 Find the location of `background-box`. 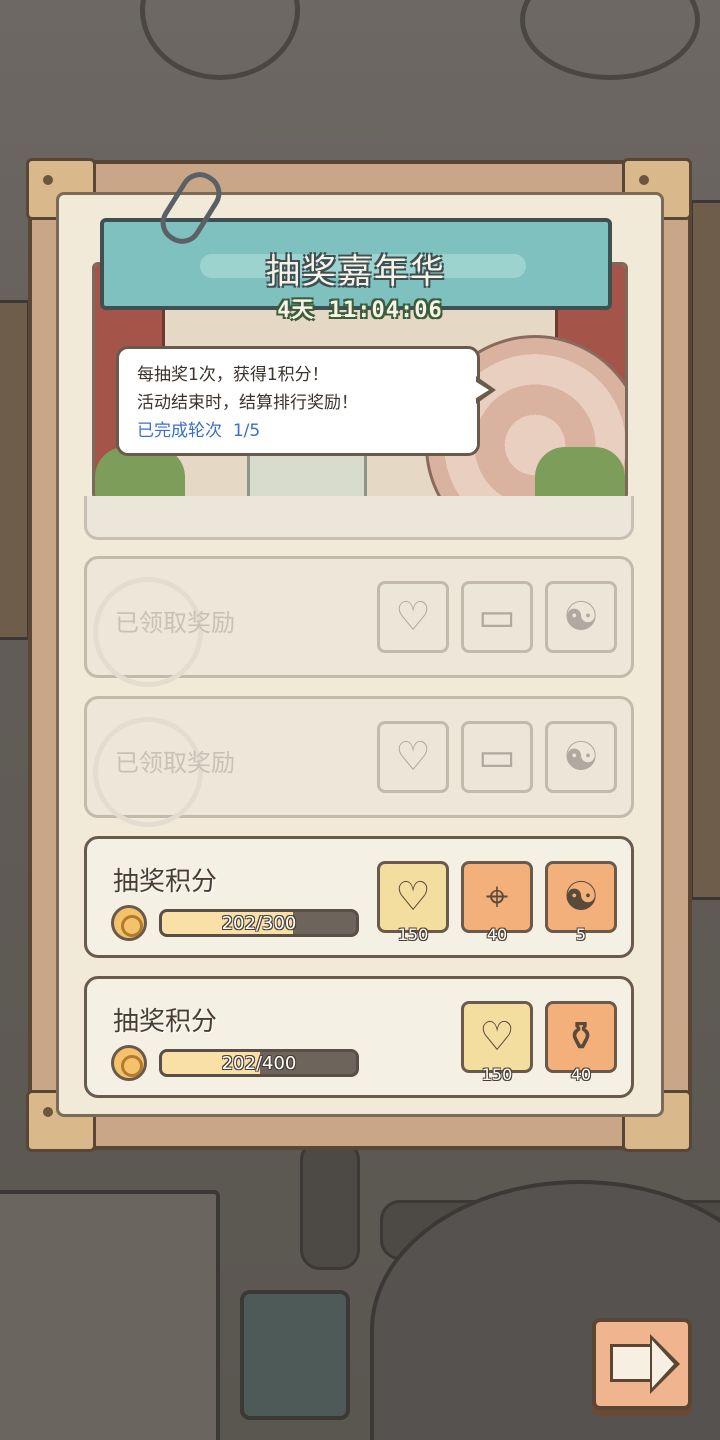

background-box is located at coordinates (110, 1315).